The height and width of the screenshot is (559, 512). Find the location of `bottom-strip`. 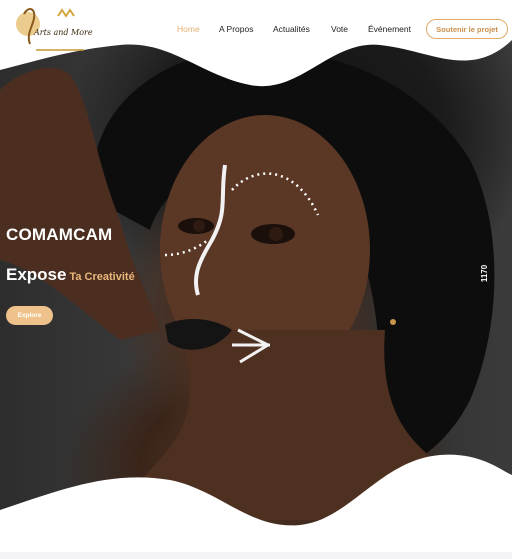

bottom-strip is located at coordinates (256, 555).